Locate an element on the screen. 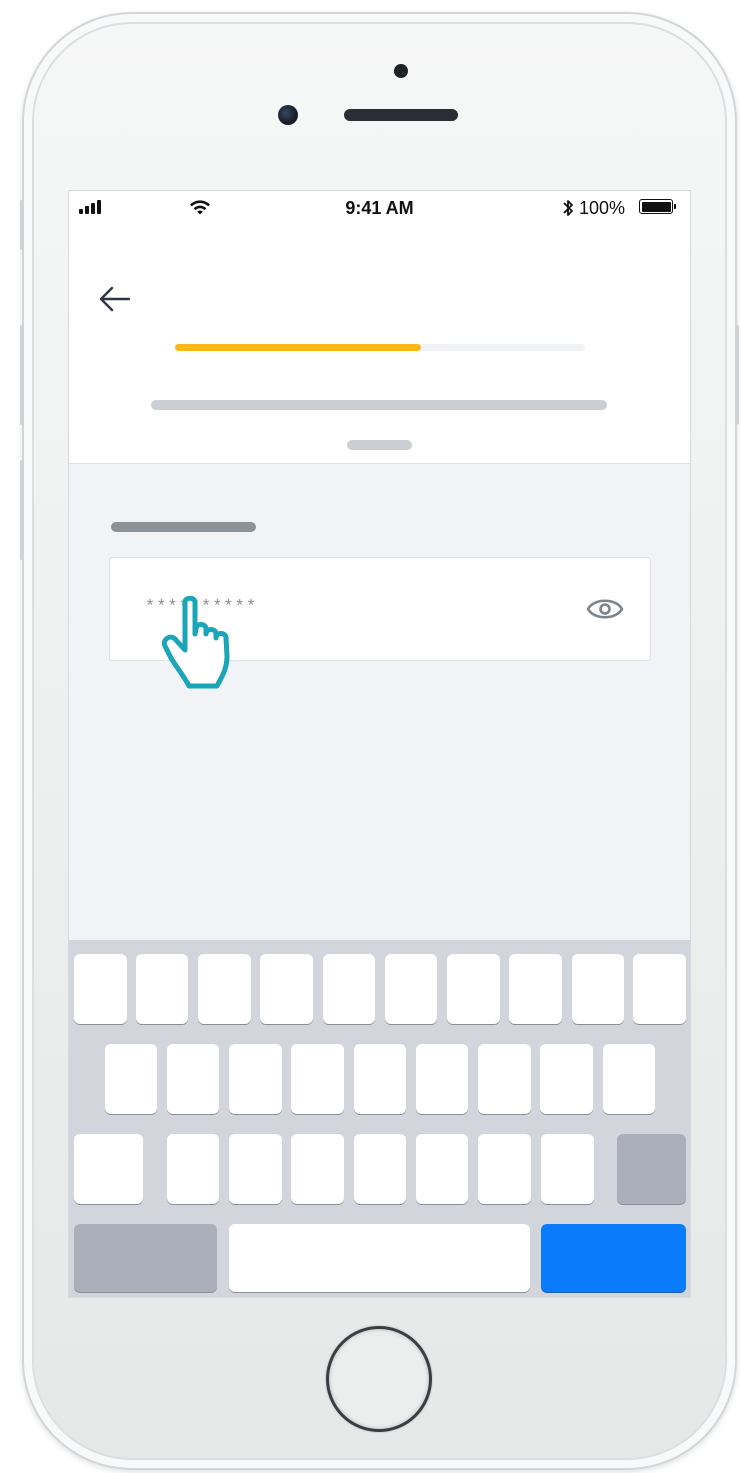  return-key is located at coordinates (613, 1258).